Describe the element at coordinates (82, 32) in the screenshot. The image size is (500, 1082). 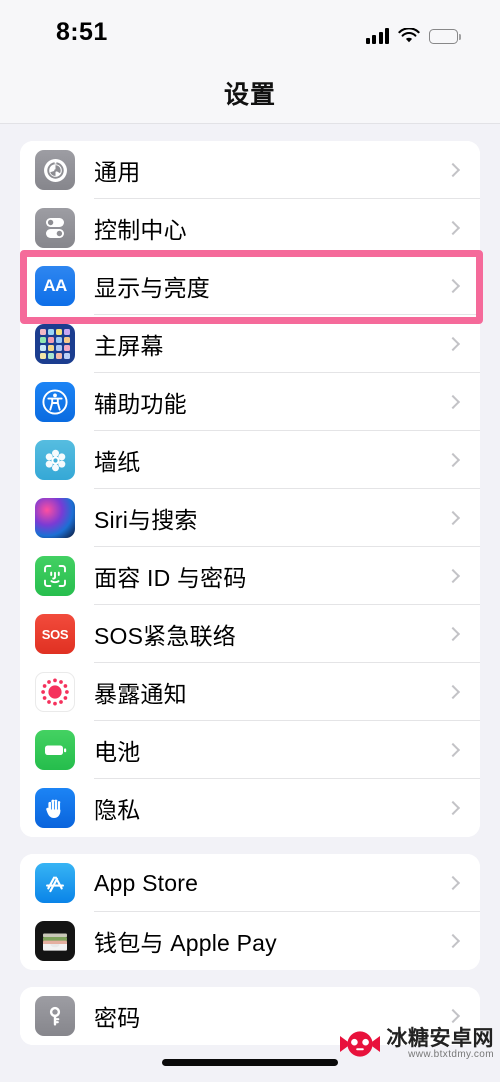
I see `status-bar-time: 8:51` at that location.